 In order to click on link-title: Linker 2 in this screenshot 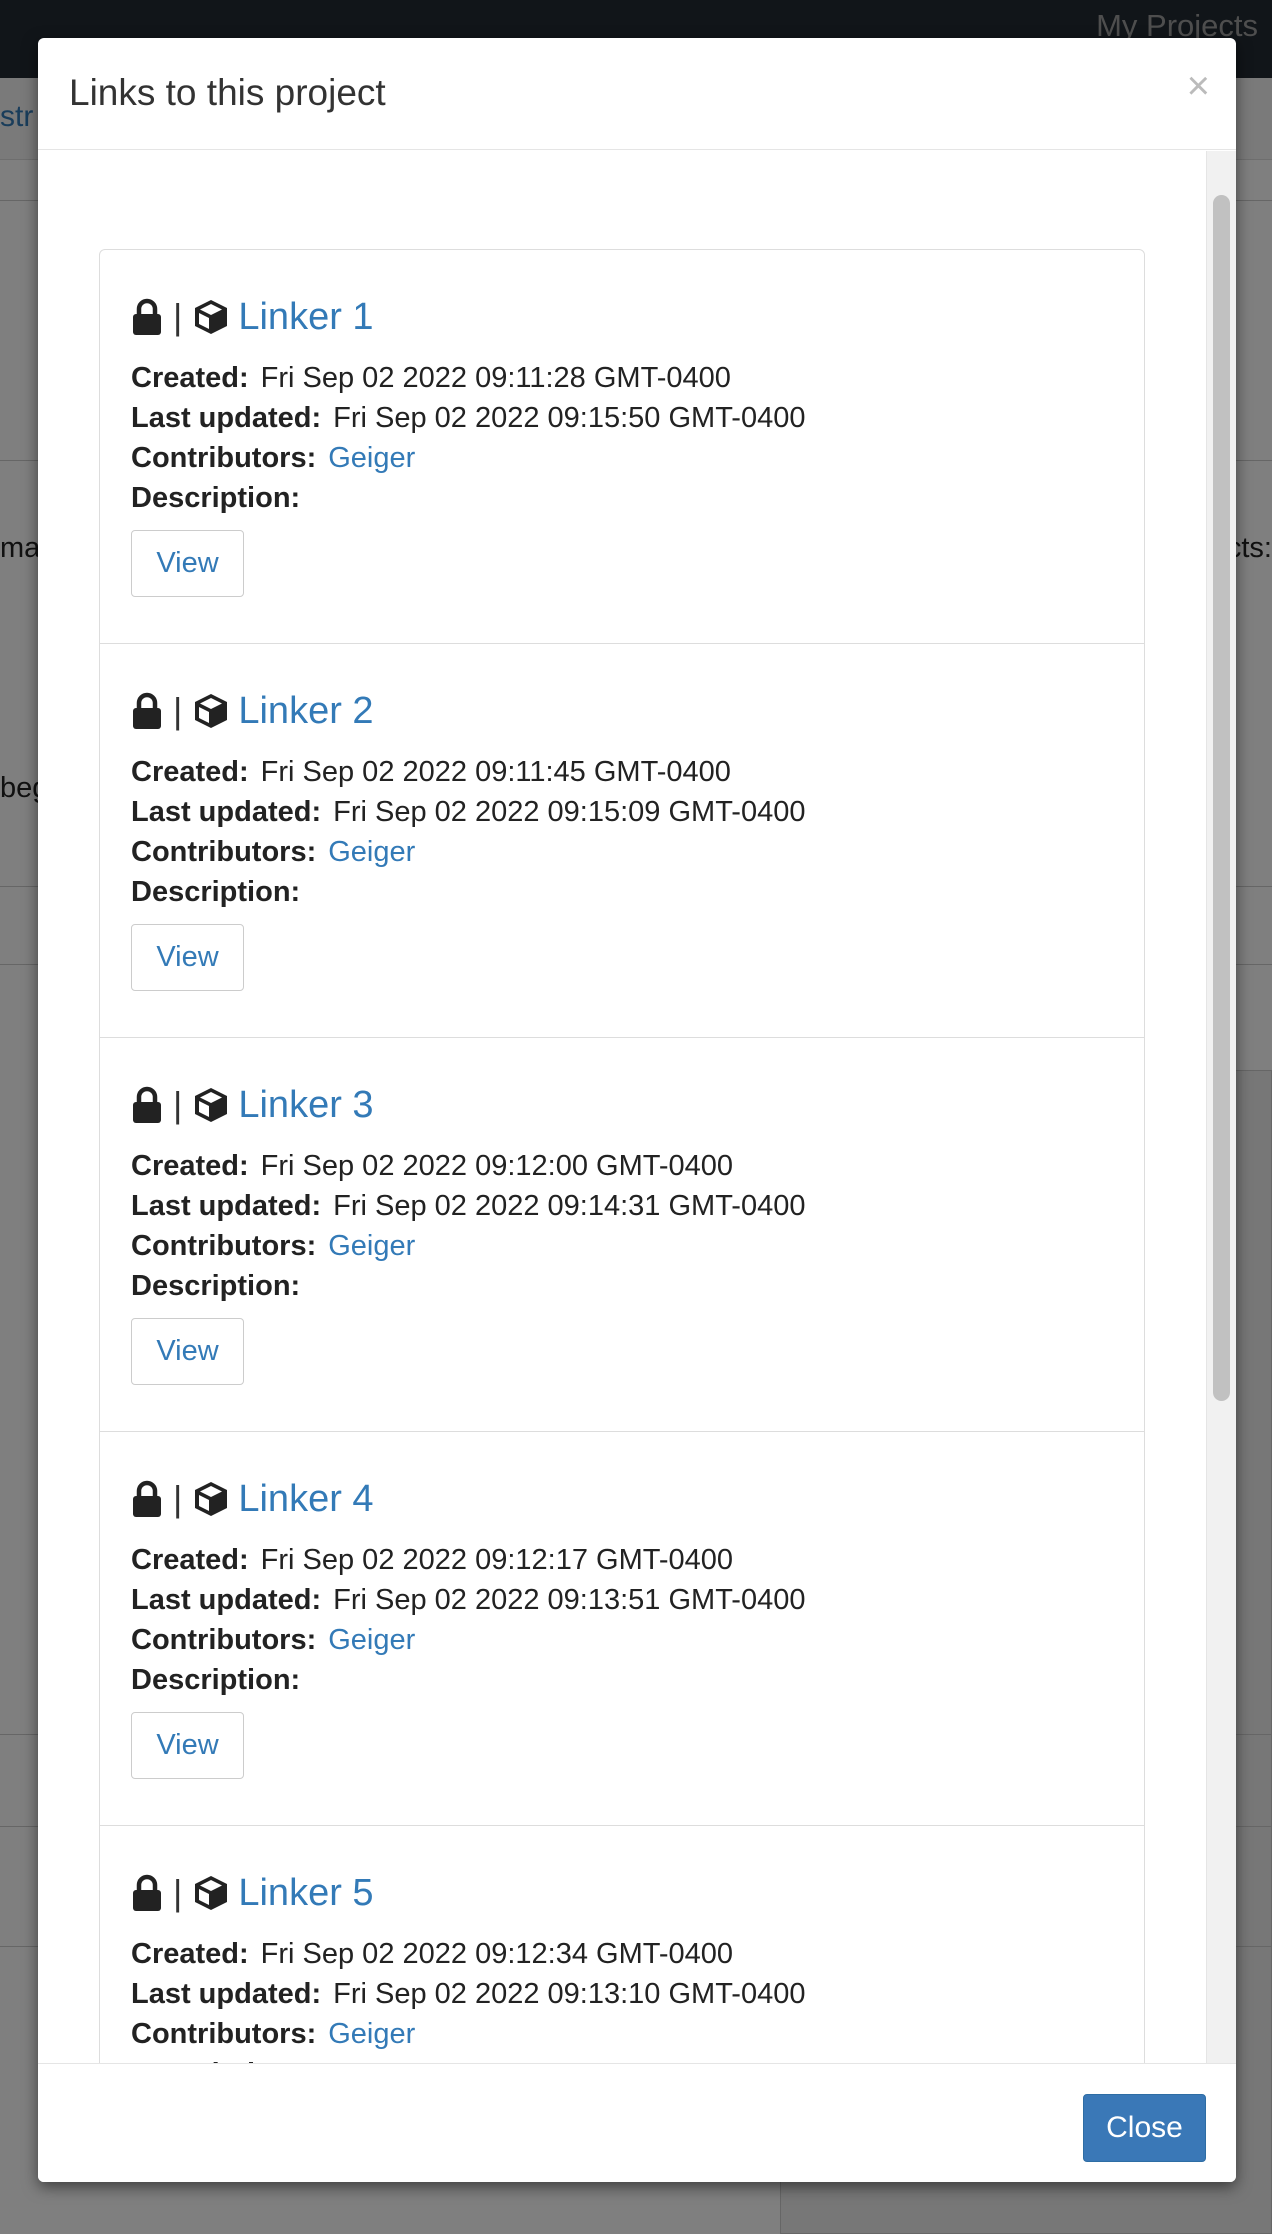, I will do `click(305, 711)`.